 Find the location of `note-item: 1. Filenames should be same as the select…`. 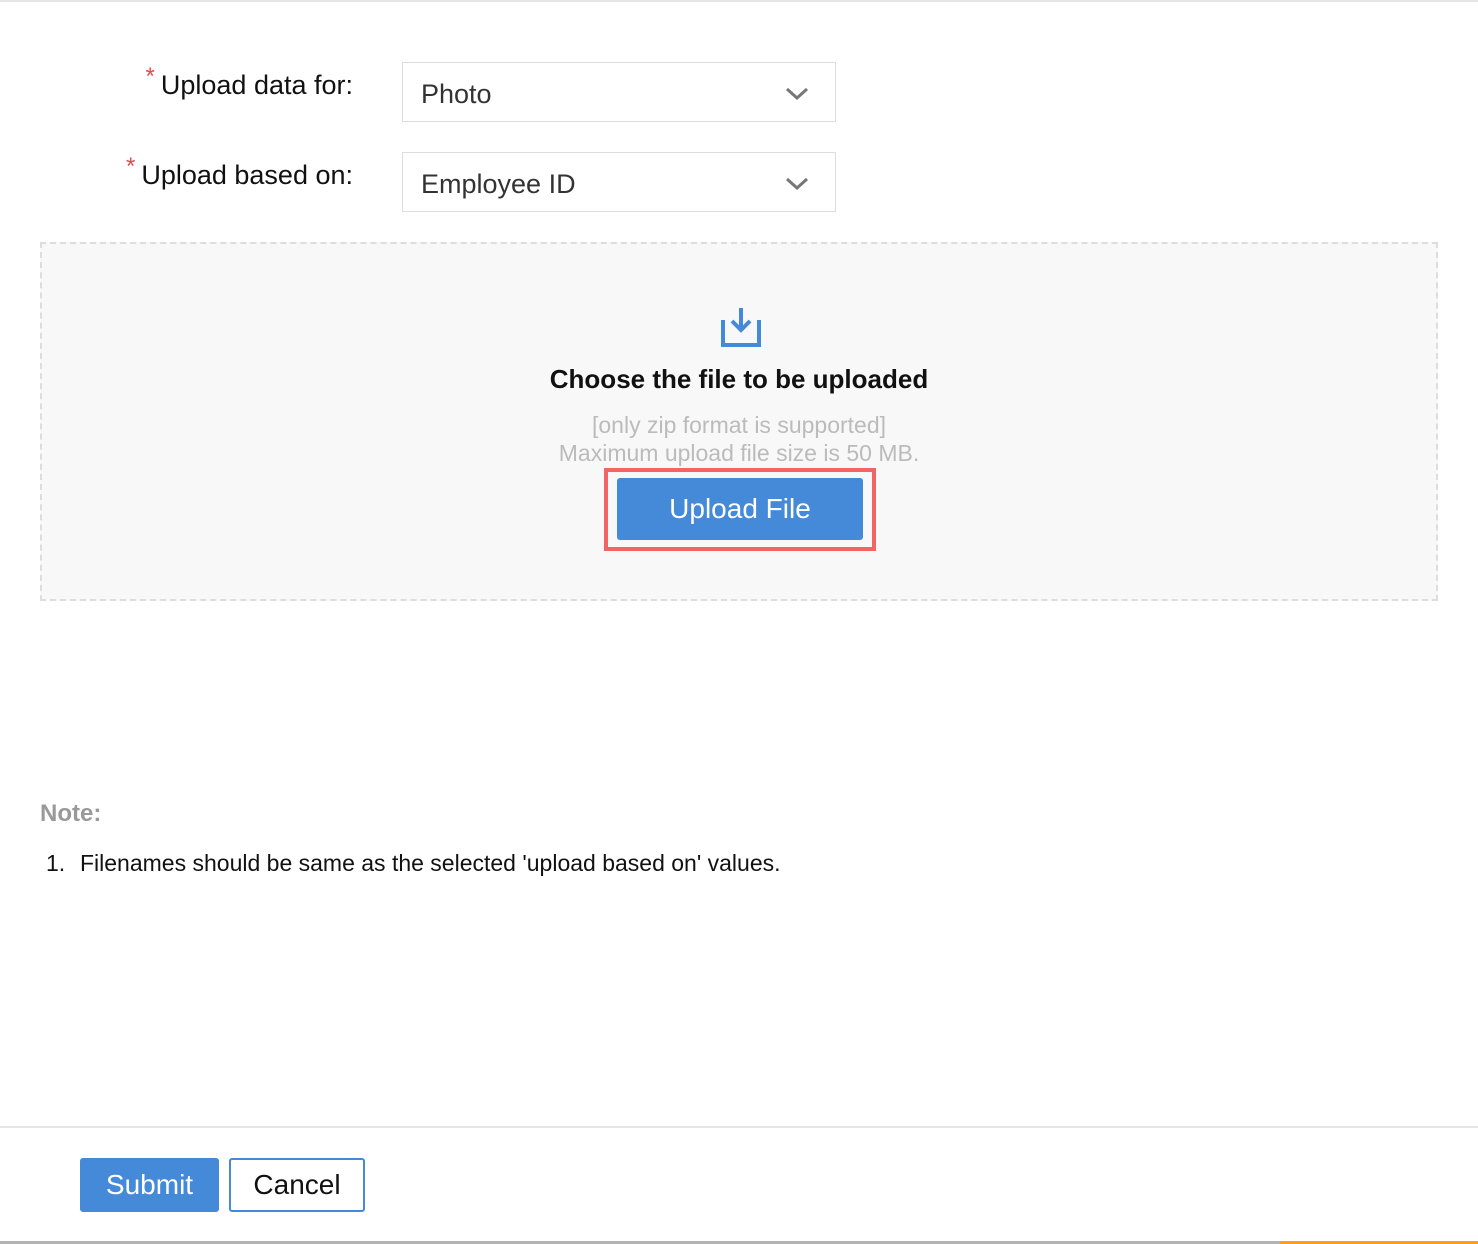

note-item: 1. Filenames should be same as the select… is located at coordinates (413, 863).